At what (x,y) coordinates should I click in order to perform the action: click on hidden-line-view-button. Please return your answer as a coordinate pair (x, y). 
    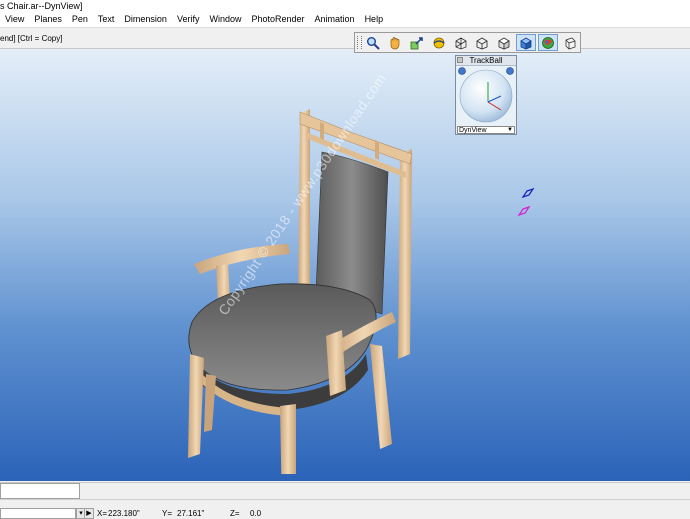
    Looking at the image, I should click on (483, 42).